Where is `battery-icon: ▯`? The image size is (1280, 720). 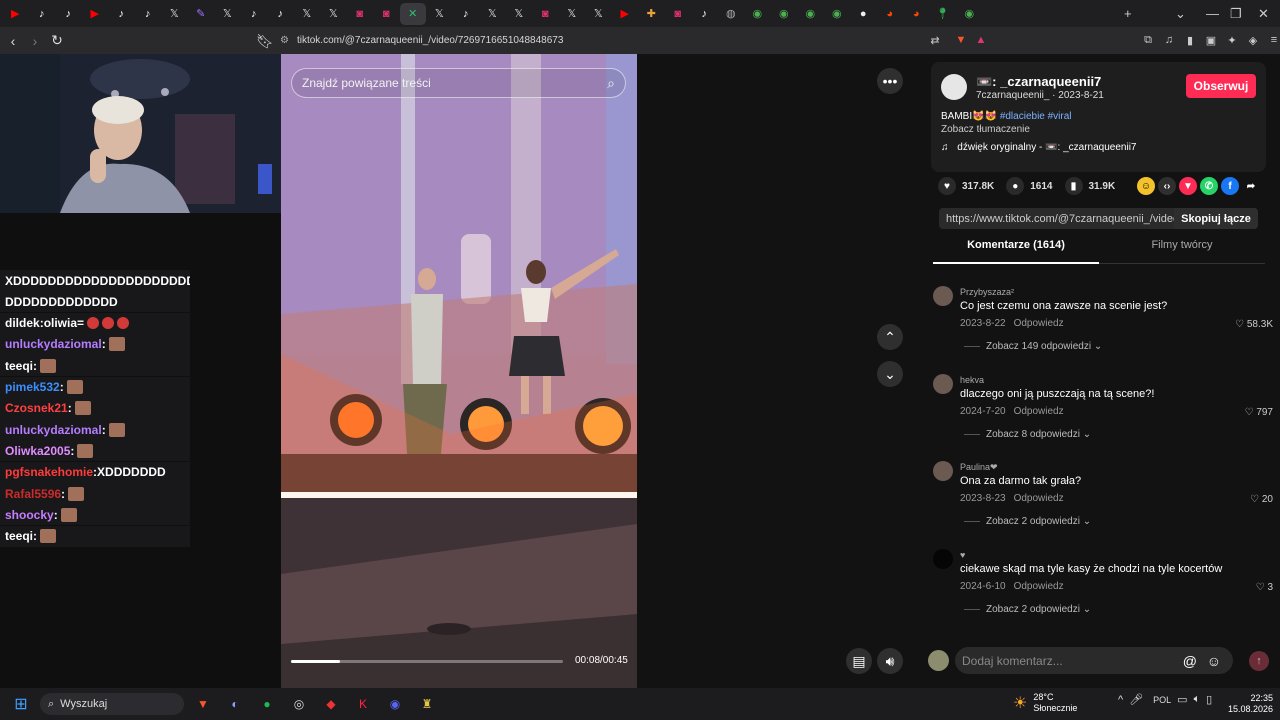 battery-icon: ▯ is located at coordinates (1209, 699).